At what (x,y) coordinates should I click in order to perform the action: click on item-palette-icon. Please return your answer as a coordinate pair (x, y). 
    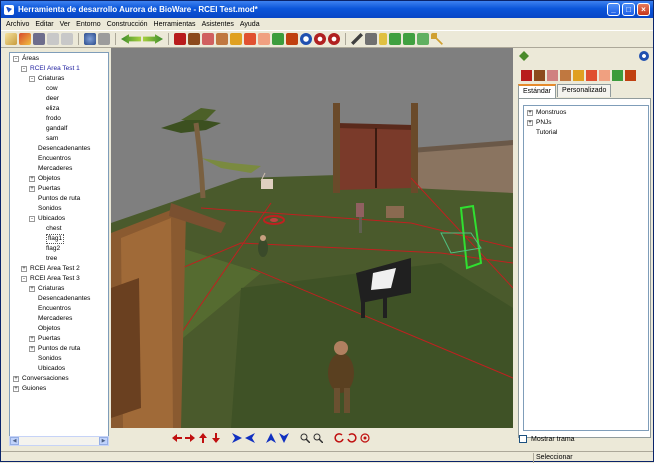
    Looking at the image, I should click on (578, 75).